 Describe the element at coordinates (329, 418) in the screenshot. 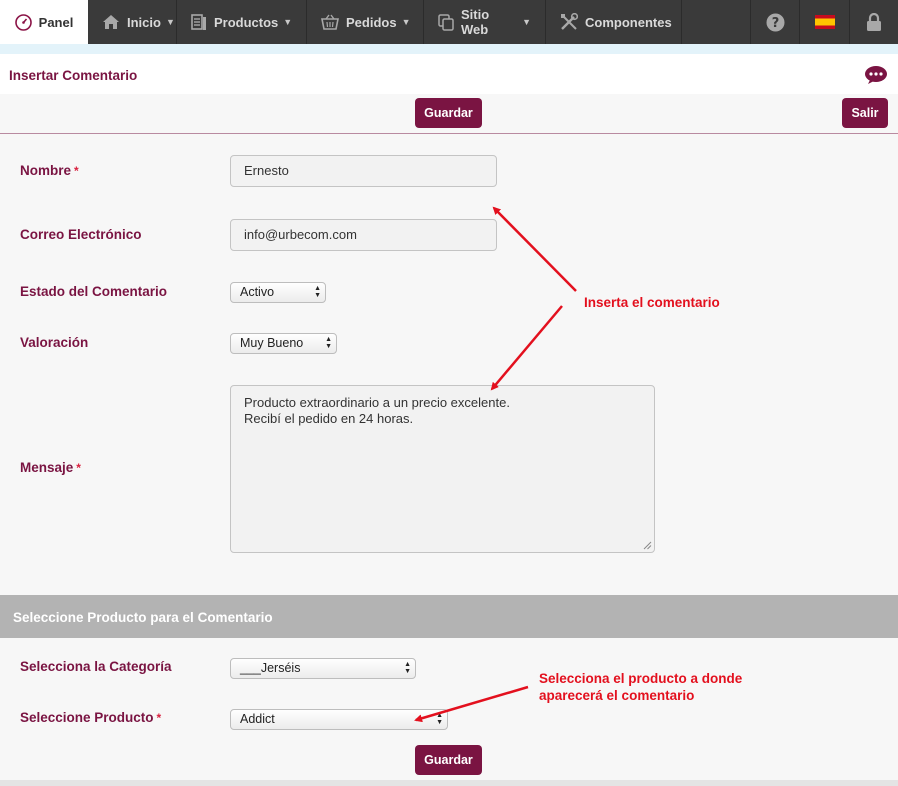

I see `mensaje-line-2: Recibí el pedido en 24 horas.` at that location.